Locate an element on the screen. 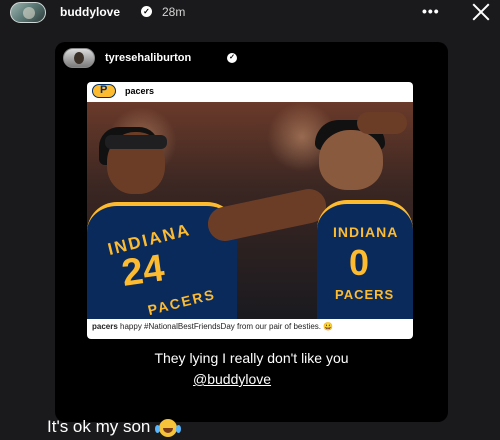 The height and width of the screenshot is (440, 500). laughing-emoji-icon is located at coordinates (168, 427).